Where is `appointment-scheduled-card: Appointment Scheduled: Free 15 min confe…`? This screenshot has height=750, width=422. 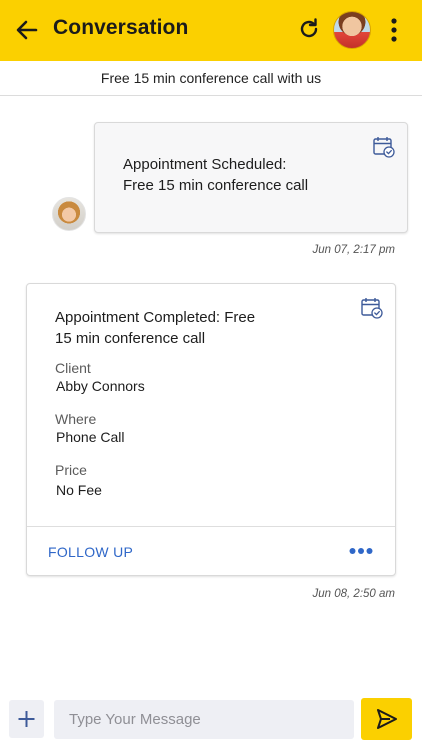
appointment-scheduled-card: Appointment Scheduled: Free 15 min confe… is located at coordinates (251, 177).